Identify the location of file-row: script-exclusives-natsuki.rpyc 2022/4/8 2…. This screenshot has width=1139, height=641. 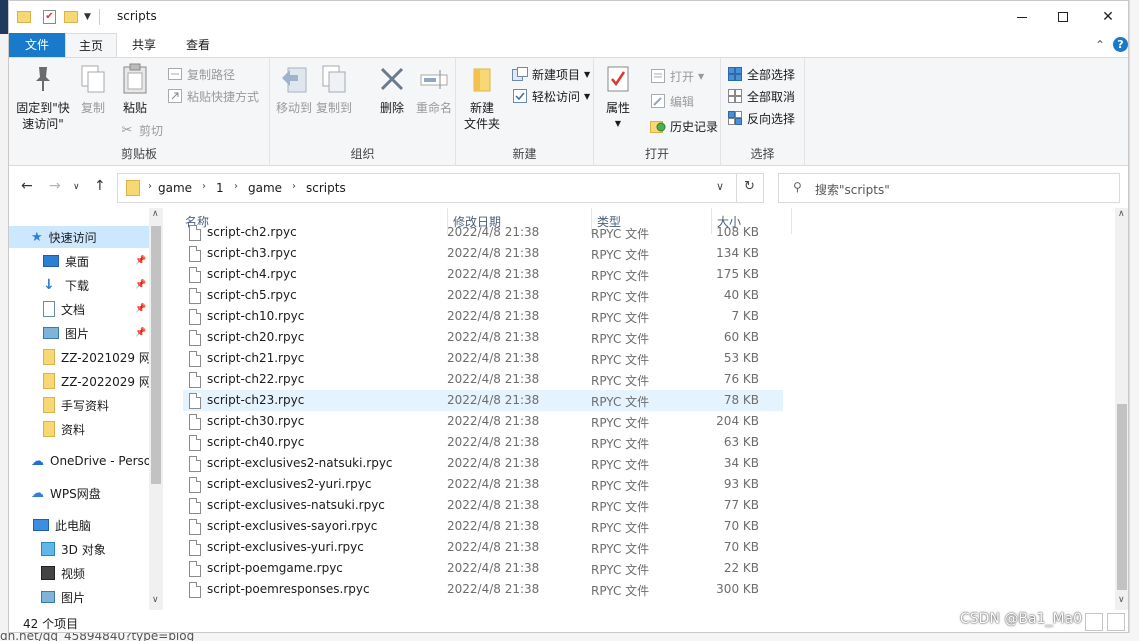
(483, 505).